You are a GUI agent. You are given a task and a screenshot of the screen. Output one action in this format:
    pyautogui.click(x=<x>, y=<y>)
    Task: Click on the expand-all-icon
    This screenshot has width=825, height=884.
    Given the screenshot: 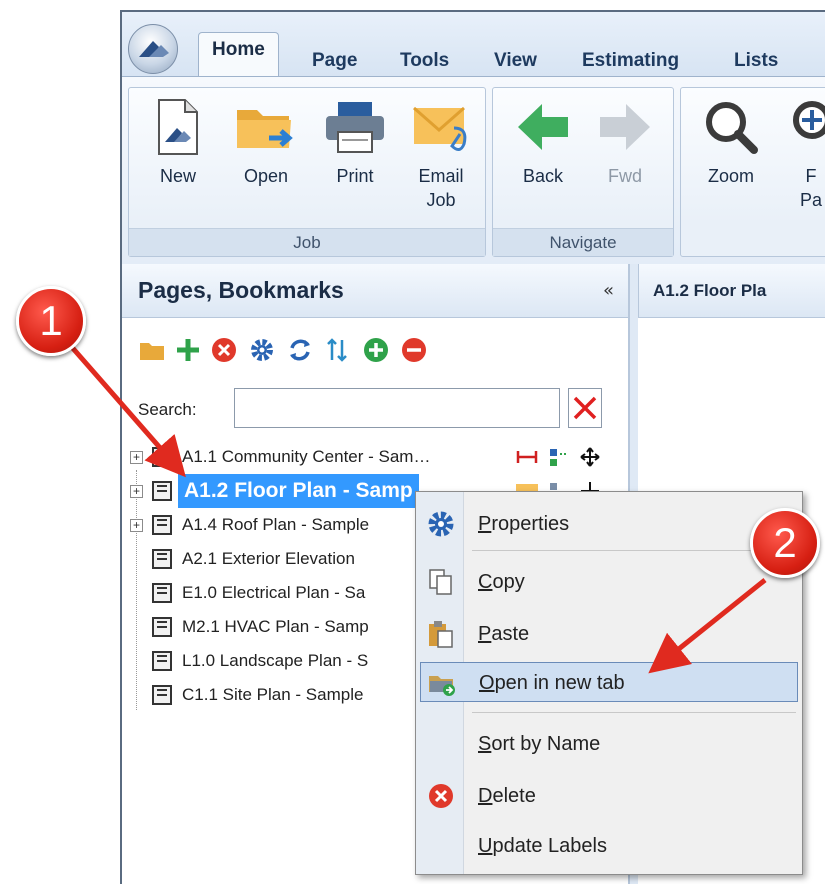 What is the action you would take?
    pyautogui.click(x=376, y=350)
    